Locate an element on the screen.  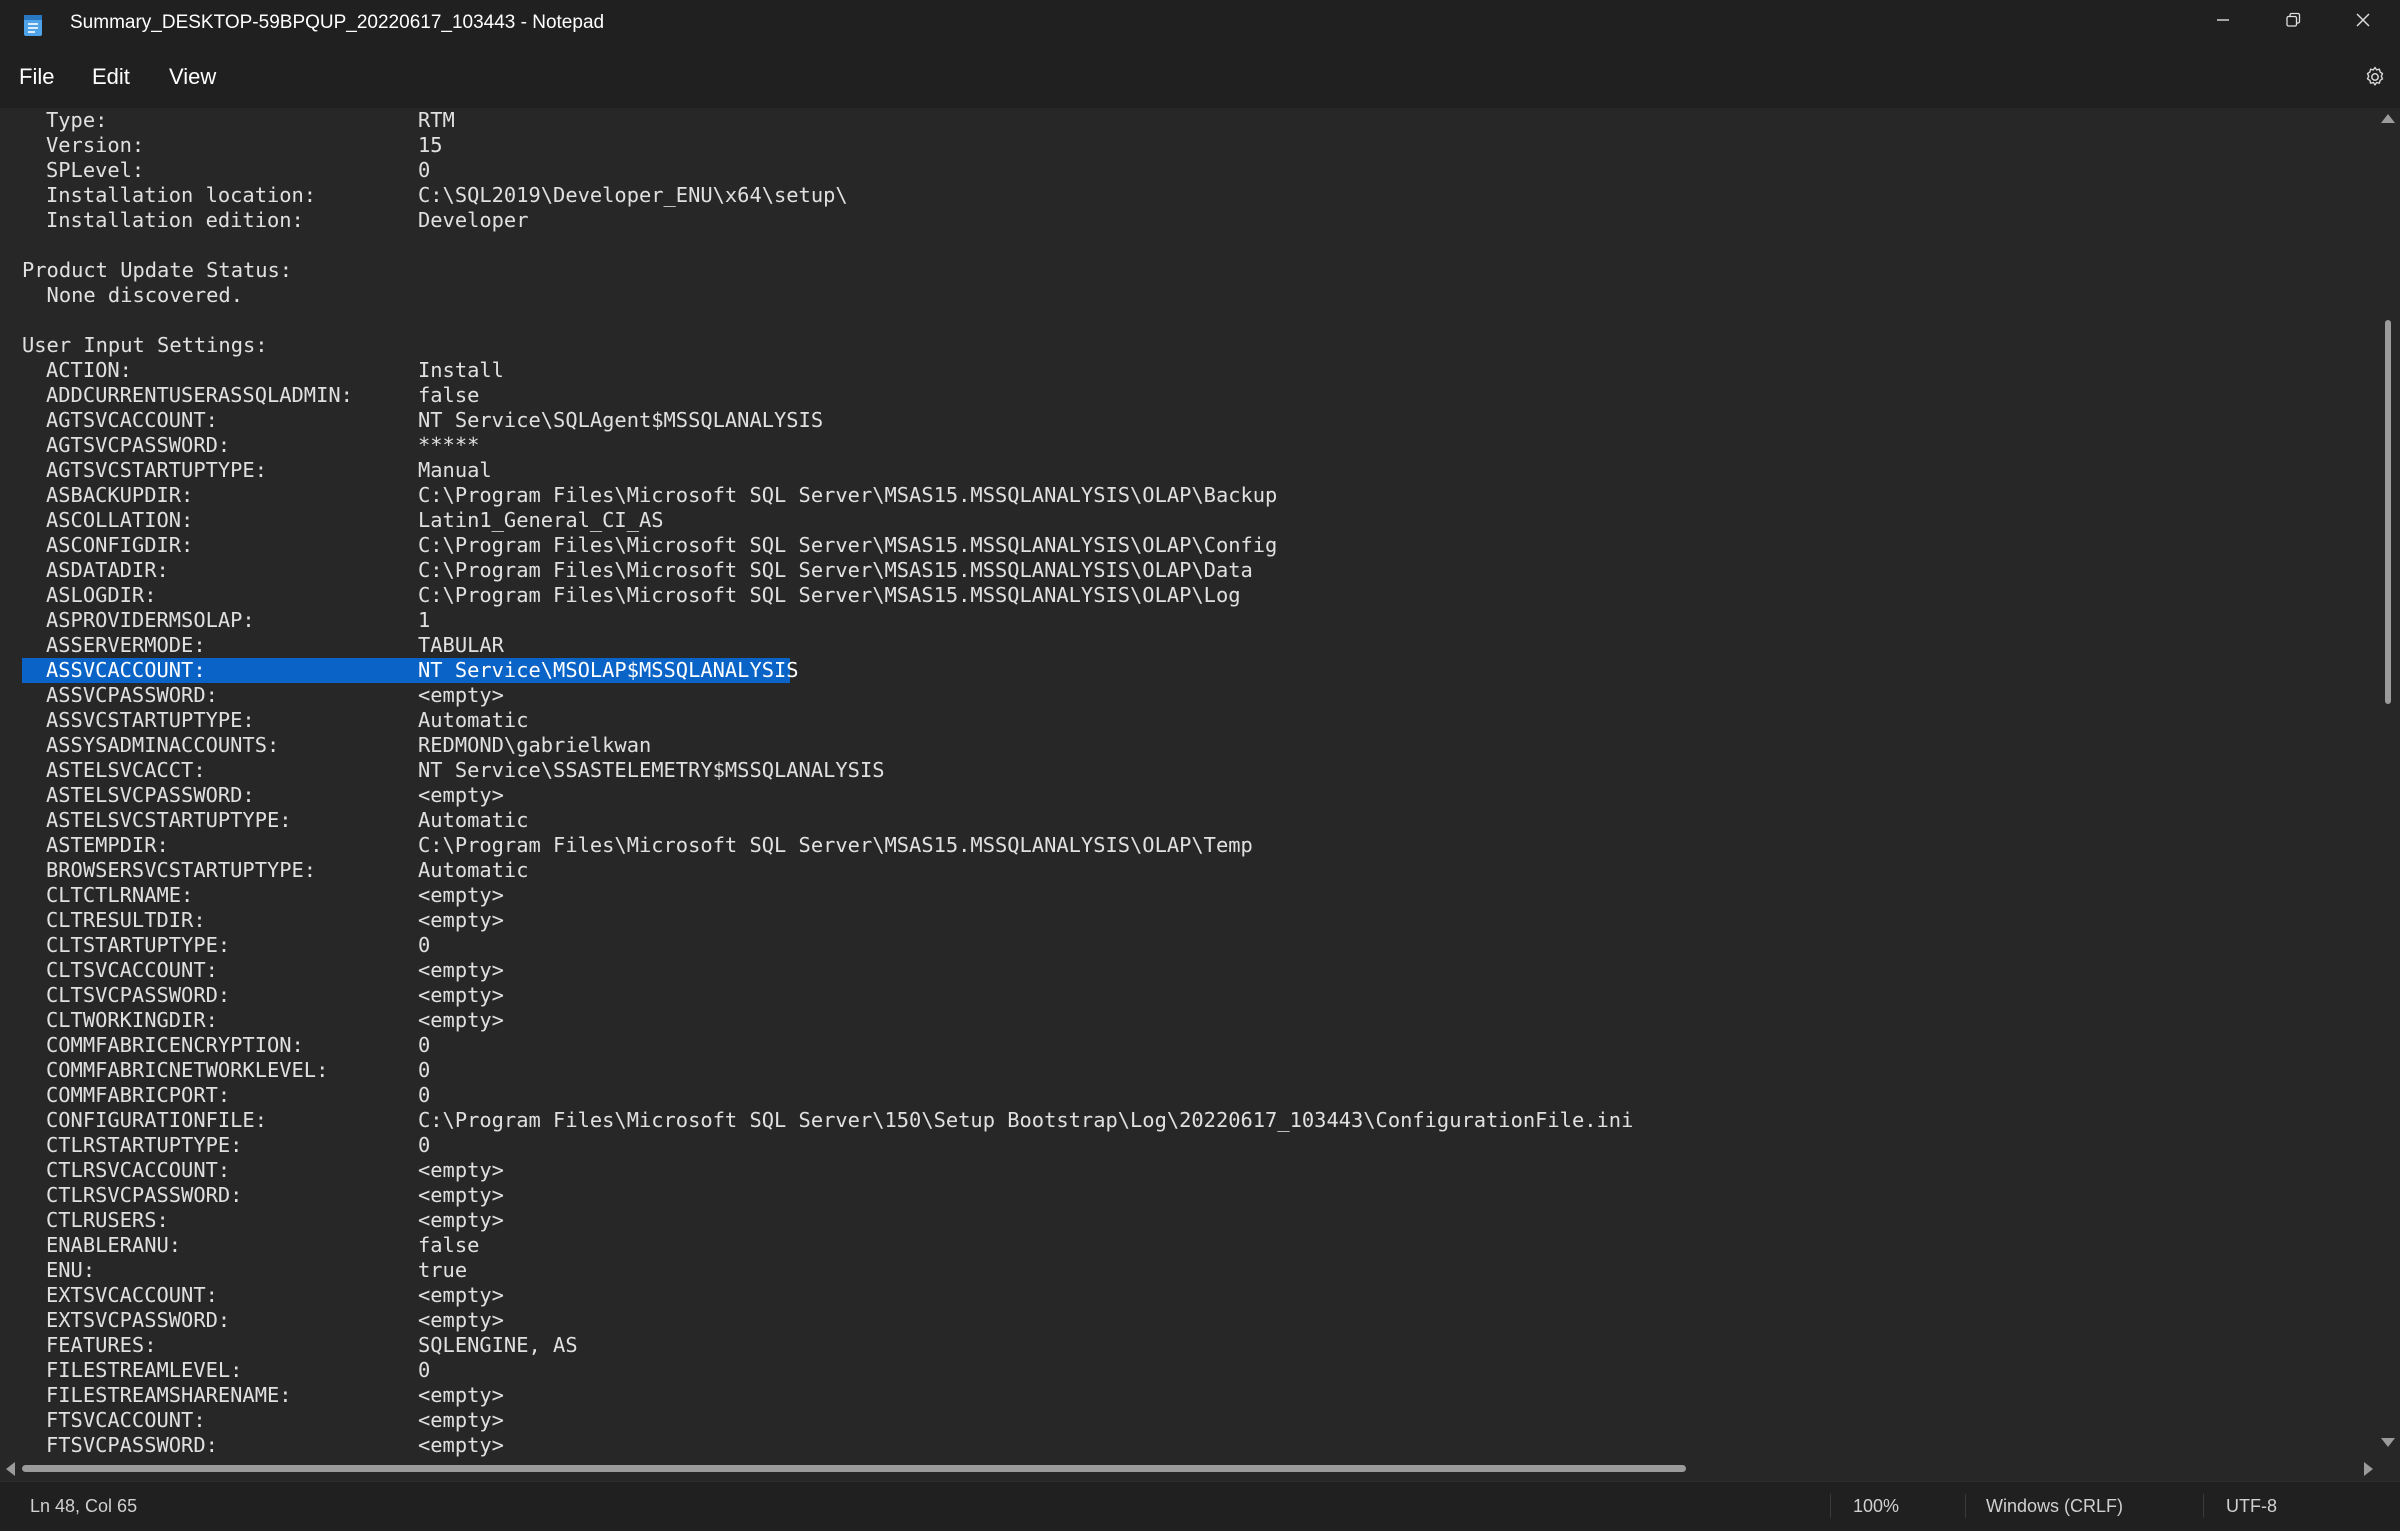
notepad-icon is located at coordinates (34, 25).